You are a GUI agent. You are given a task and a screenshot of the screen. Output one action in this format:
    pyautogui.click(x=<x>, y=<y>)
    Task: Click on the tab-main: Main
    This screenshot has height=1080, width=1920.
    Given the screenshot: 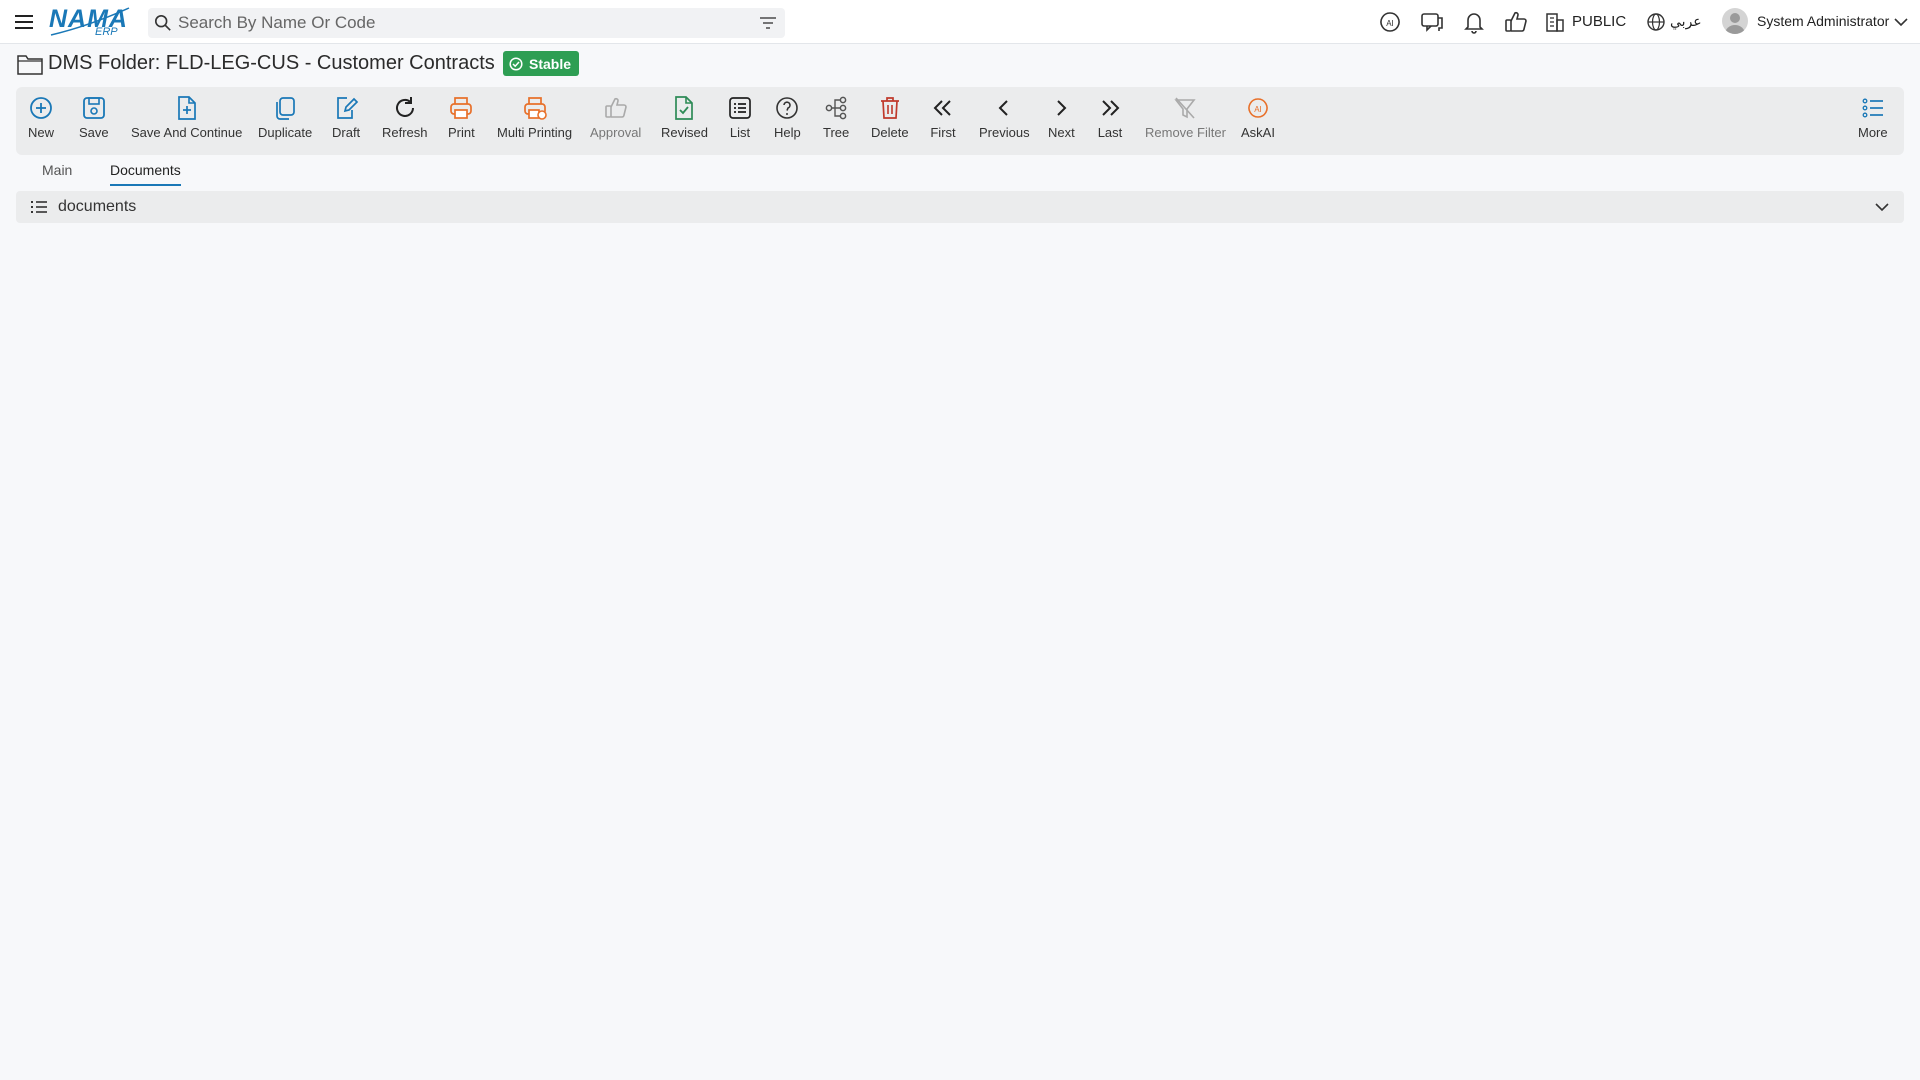 What is the action you would take?
    pyautogui.click(x=57, y=170)
    